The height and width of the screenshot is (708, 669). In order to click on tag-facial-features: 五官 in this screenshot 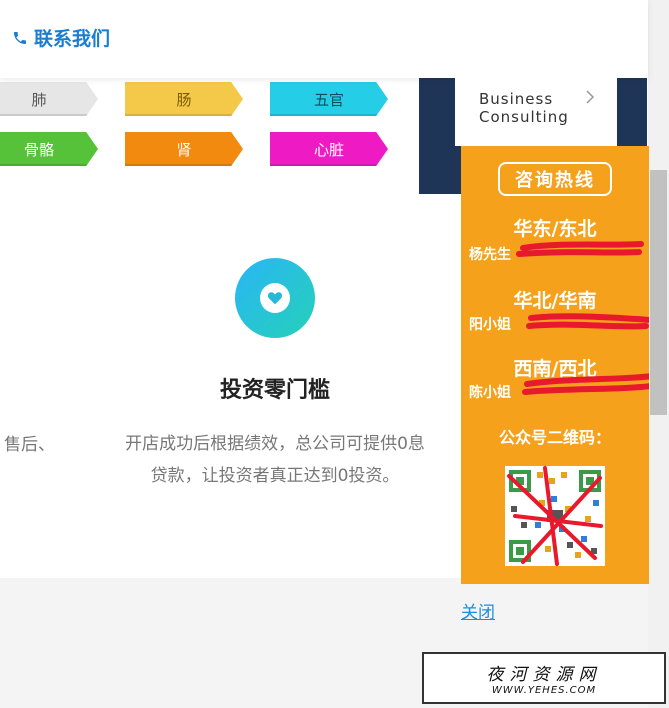, I will do `click(329, 99)`.